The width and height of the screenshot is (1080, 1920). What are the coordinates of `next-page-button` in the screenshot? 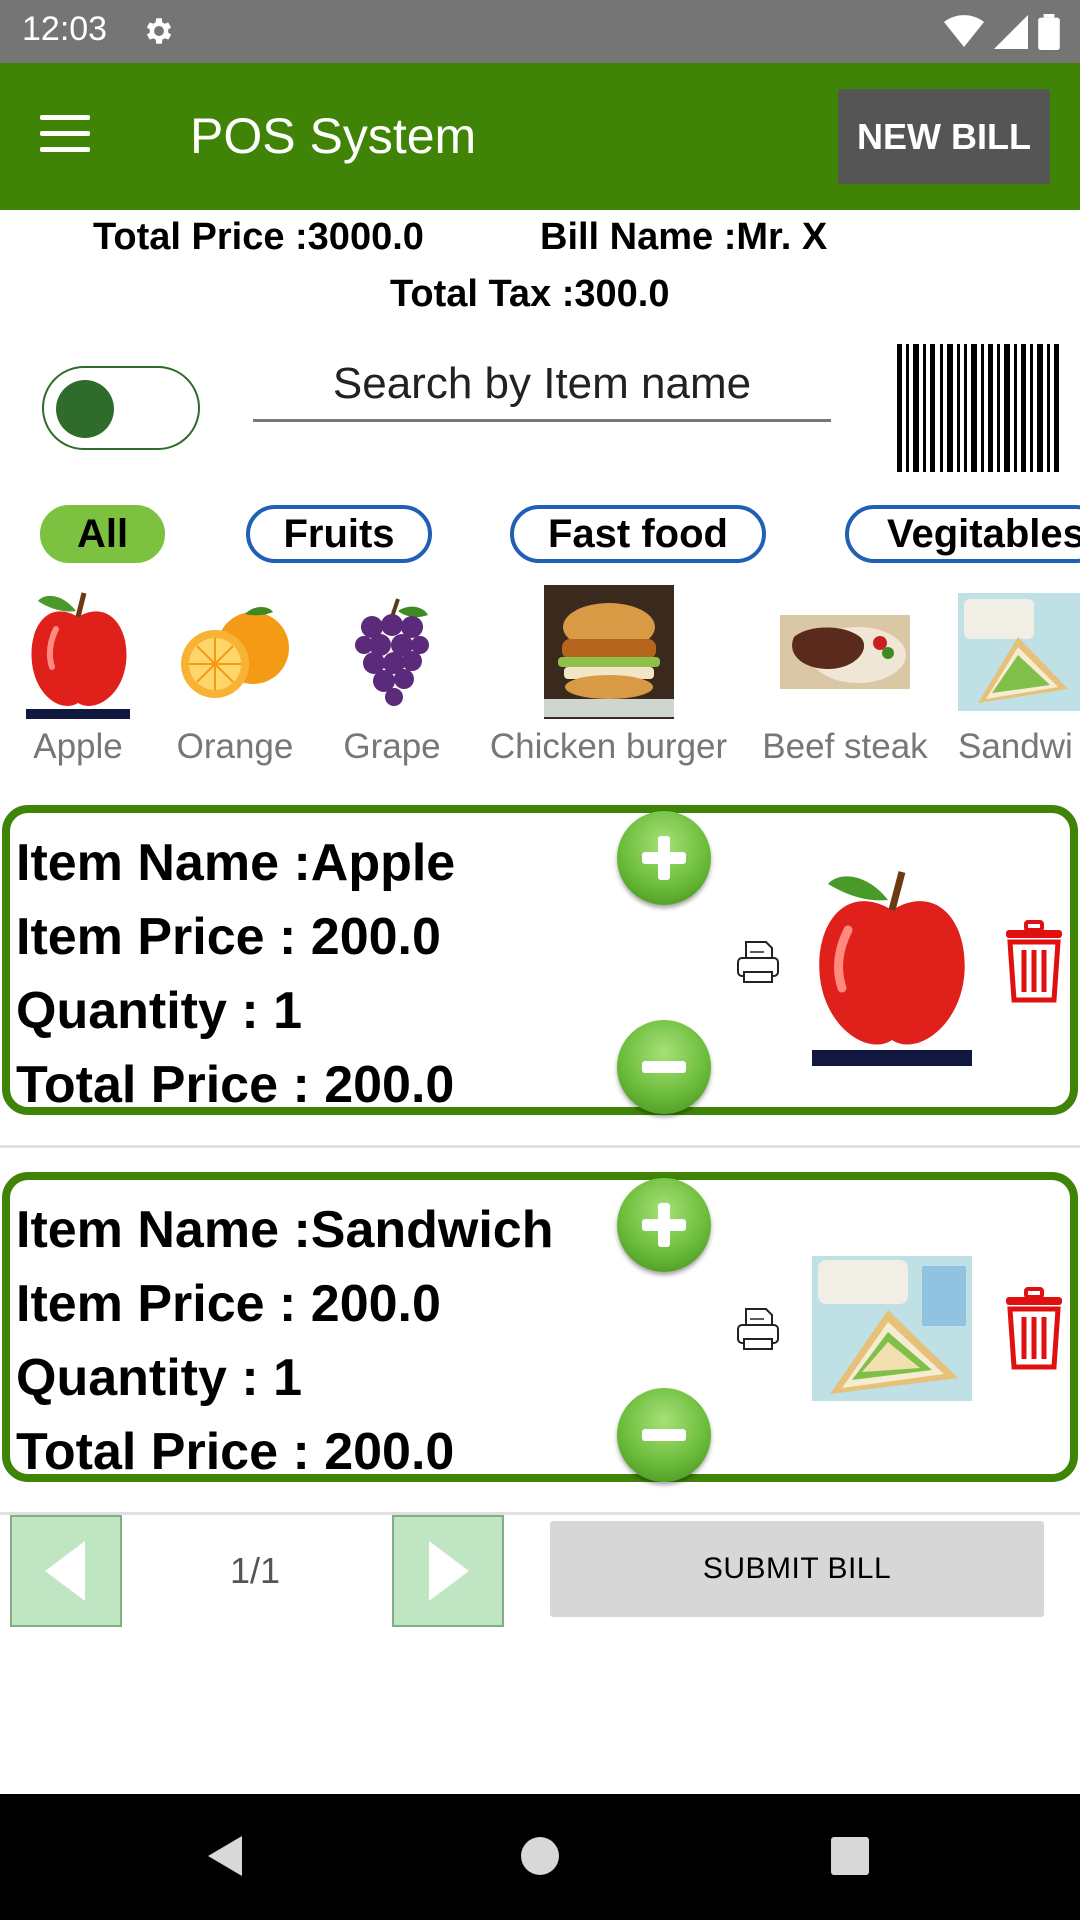 It's located at (448, 1571).